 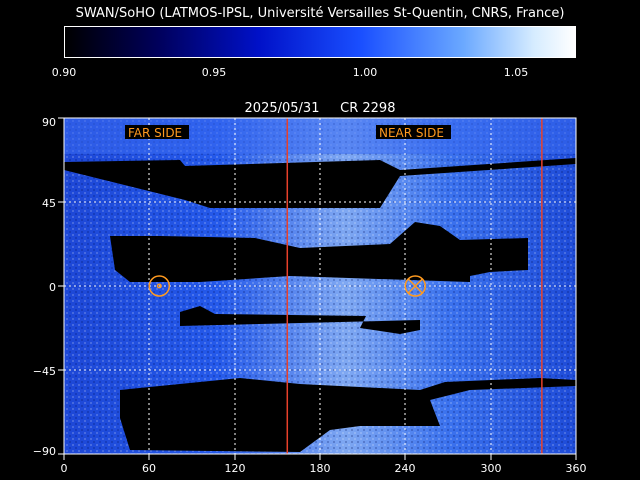 What do you see at coordinates (576, 468) in the screenshot?
I see `x-tick-label: 360` at bounding box center [576, 468].